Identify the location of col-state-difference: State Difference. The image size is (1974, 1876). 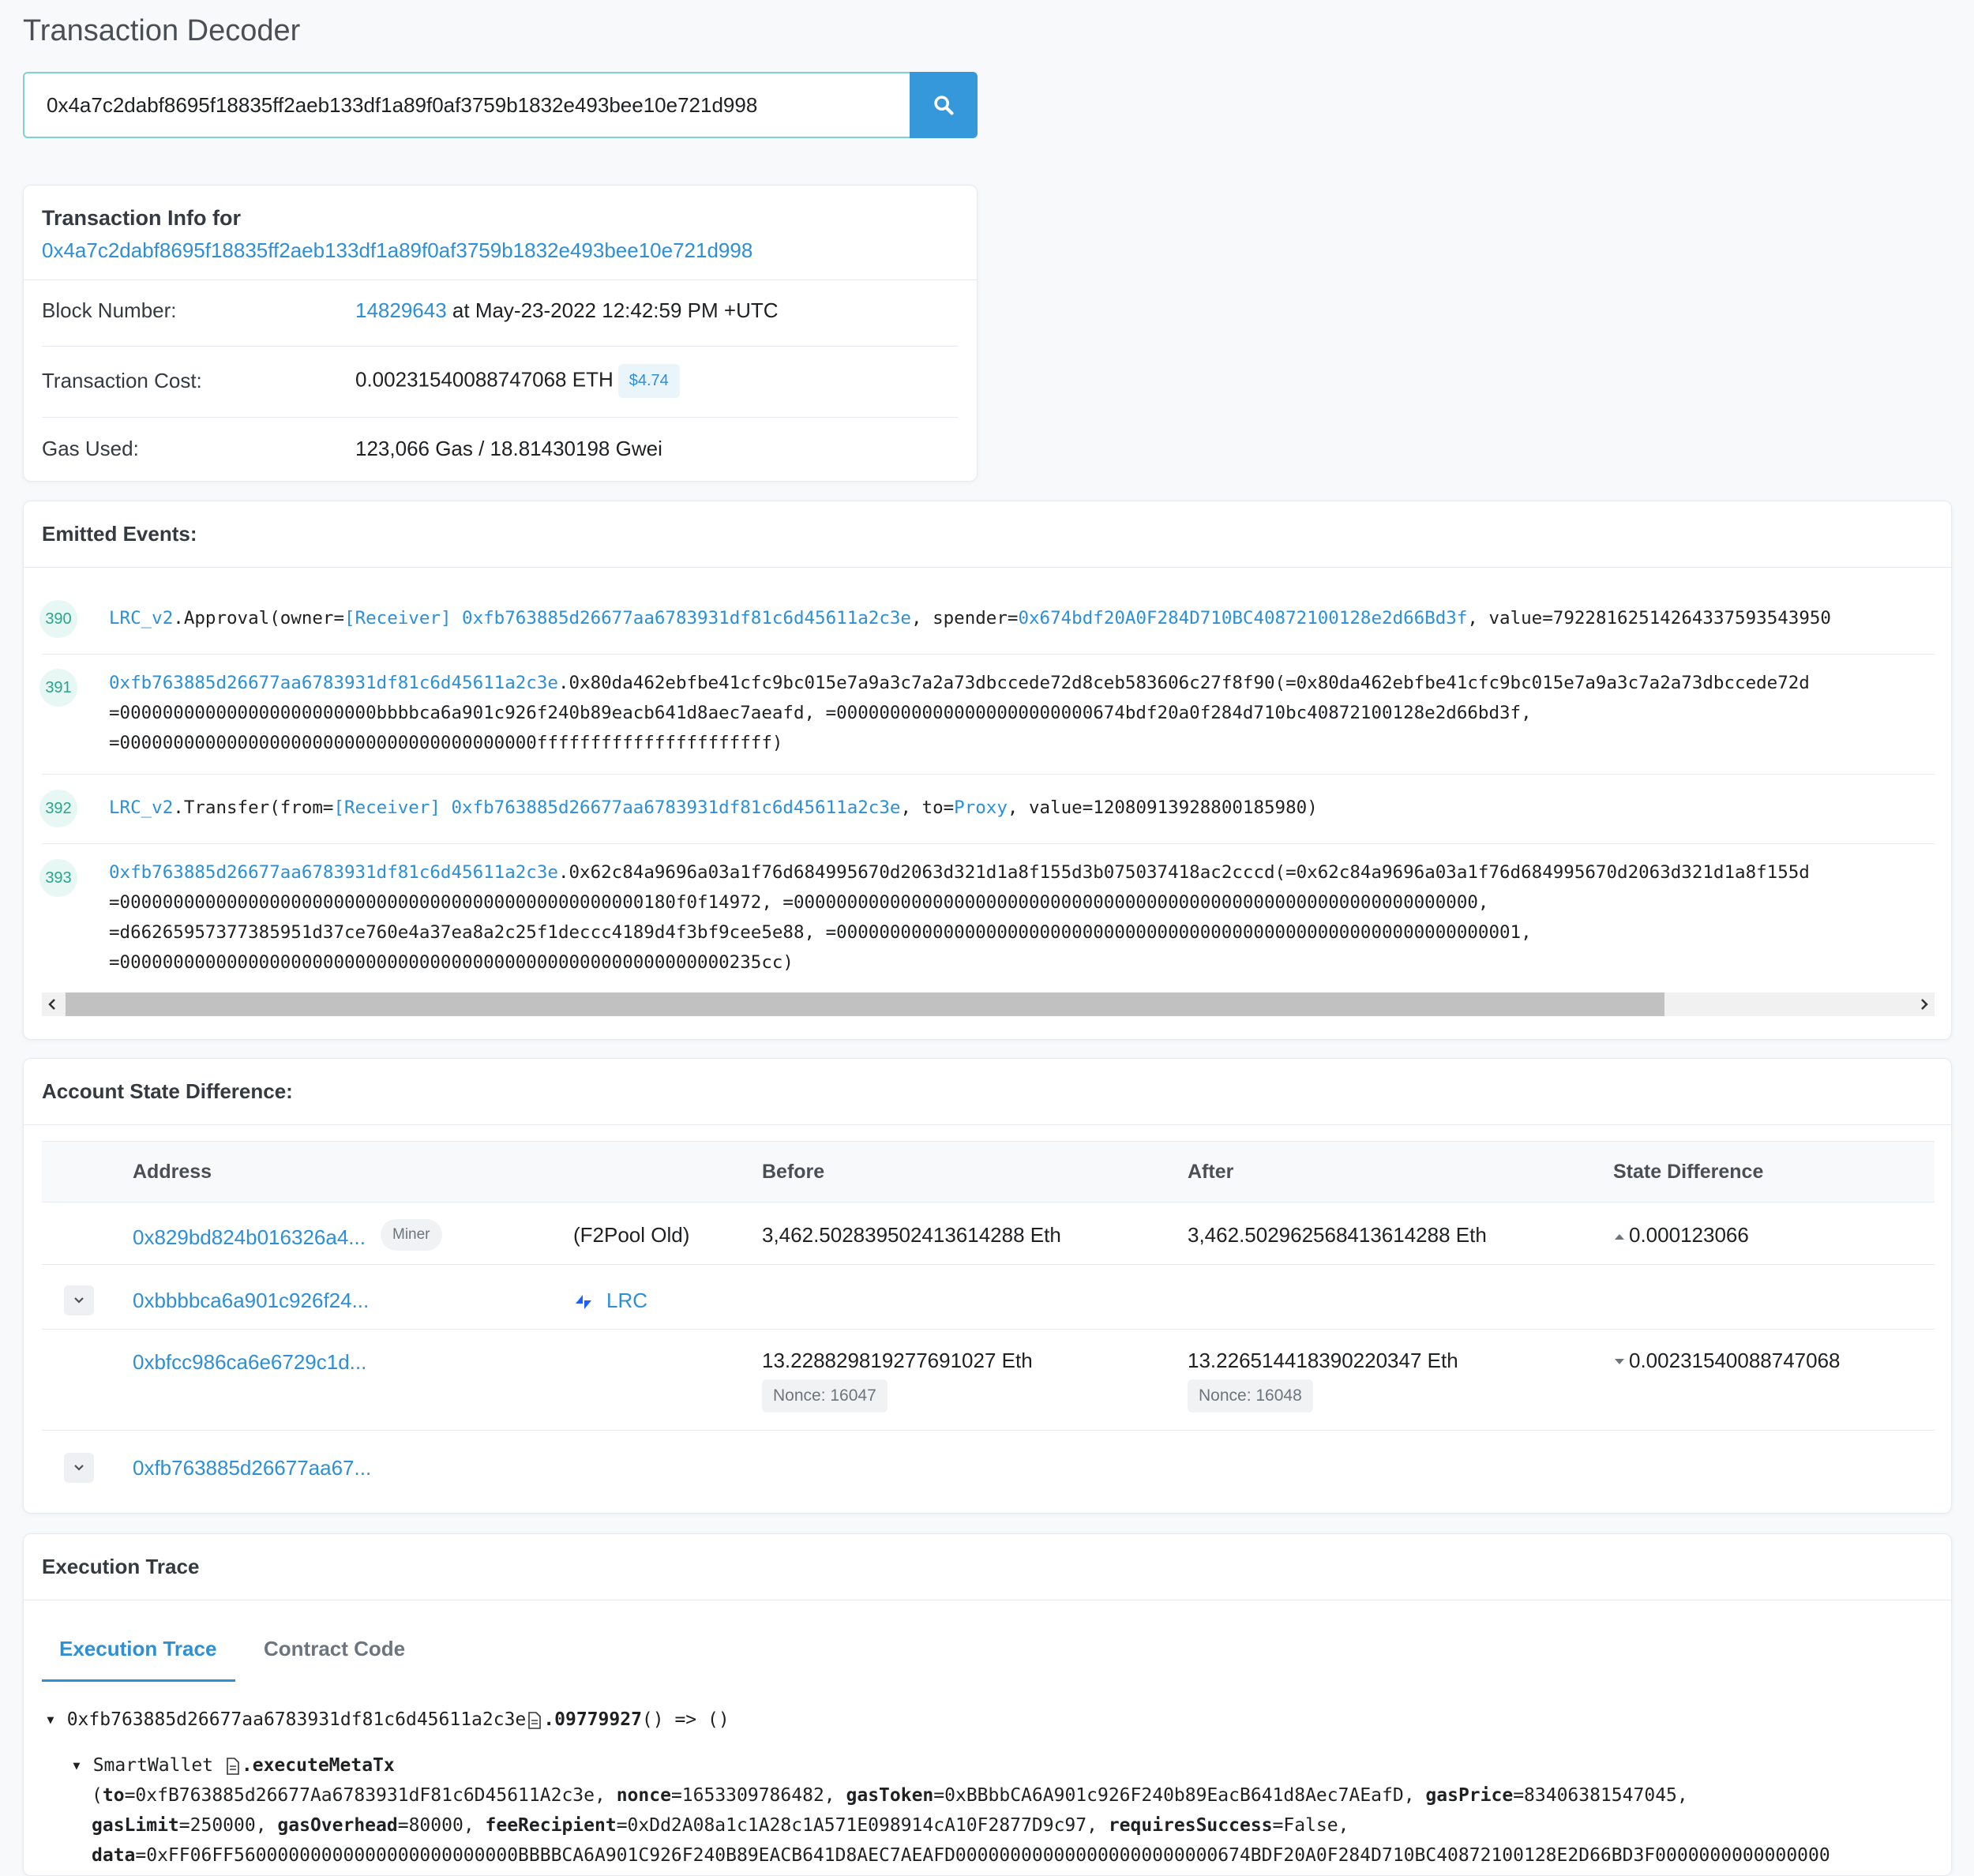
(1688, 1172).